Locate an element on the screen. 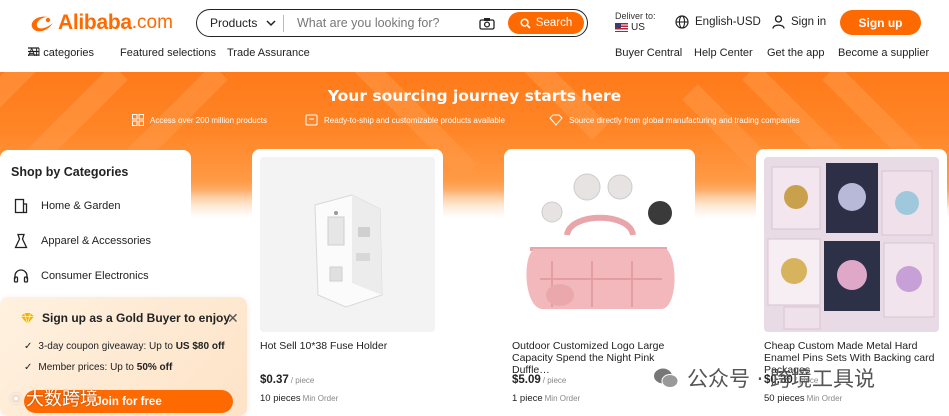  product-min-order: 1 piece Min Order is located at coordinates (546, 398).